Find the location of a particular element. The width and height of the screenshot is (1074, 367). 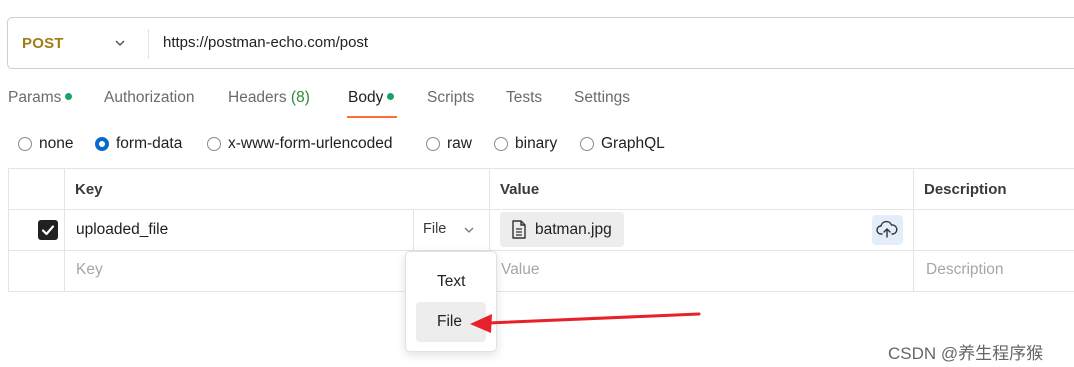

column-header-description: Description is located at coordinates (965, 189).